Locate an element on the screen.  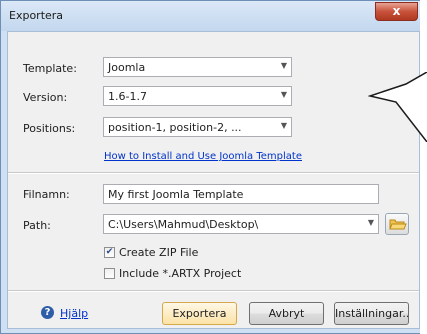
version-value: 1.6-1.7 is located at coordinates (127, 96).